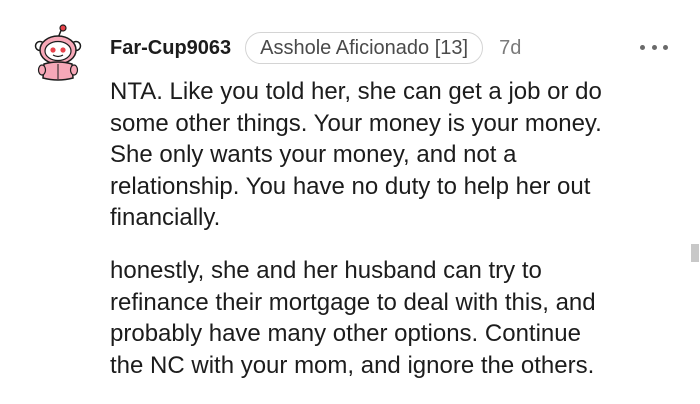 The width and height of the screenshot is (700, 404). Describe the element at coordinates (58, 53) in the screenshot. I see `snoo-avatar-icon` at that location.